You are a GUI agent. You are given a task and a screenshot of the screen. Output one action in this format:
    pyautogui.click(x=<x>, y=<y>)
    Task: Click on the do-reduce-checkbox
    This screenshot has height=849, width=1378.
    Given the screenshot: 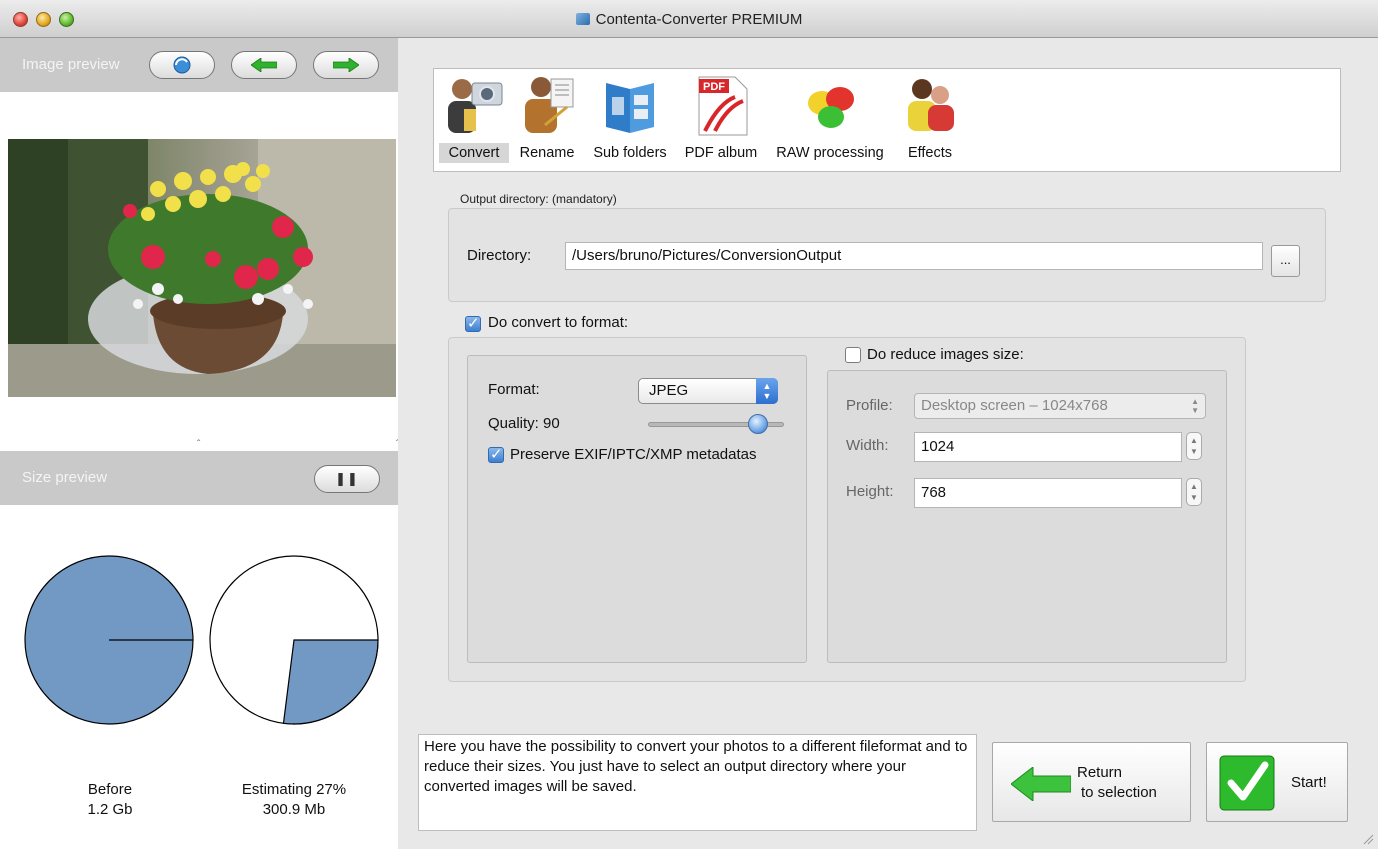 What is the action you would take?
    pyautogui.click(x=853, y=355)
    